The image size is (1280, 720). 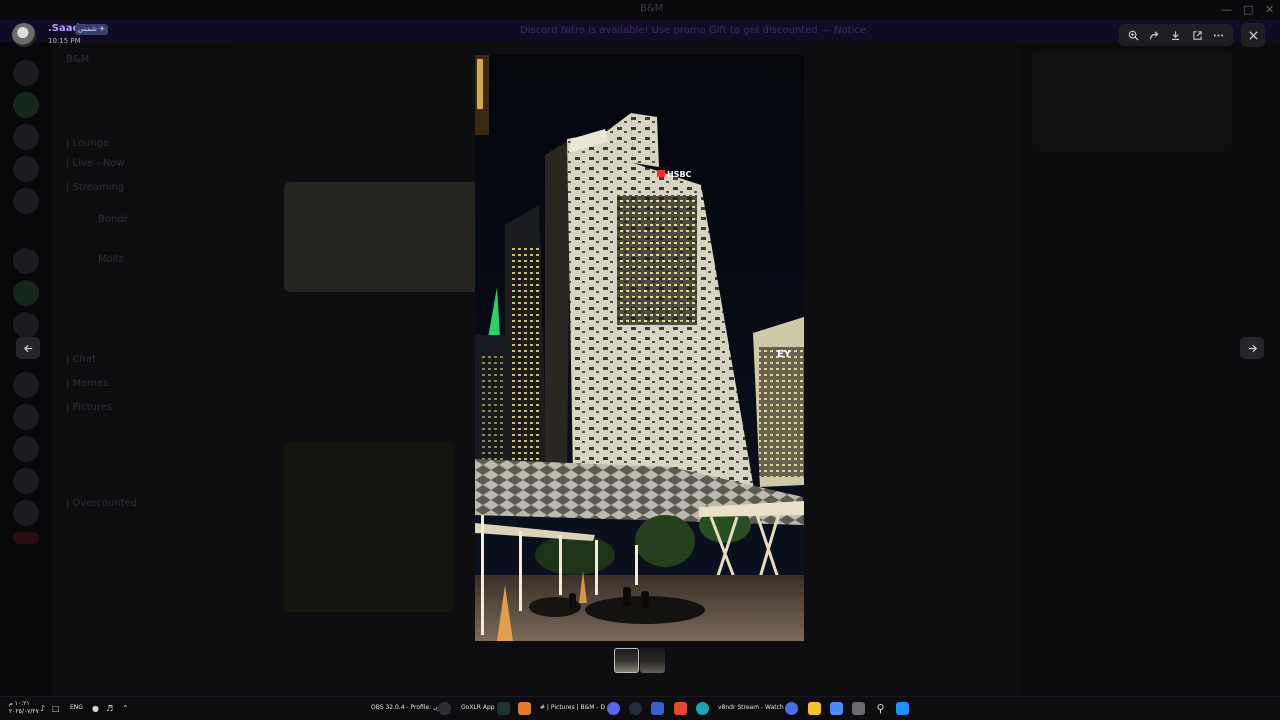 What do you see at coordinates (657, 708) in the screenshot?
I see `store-icon` at bounding box center [657, 708].